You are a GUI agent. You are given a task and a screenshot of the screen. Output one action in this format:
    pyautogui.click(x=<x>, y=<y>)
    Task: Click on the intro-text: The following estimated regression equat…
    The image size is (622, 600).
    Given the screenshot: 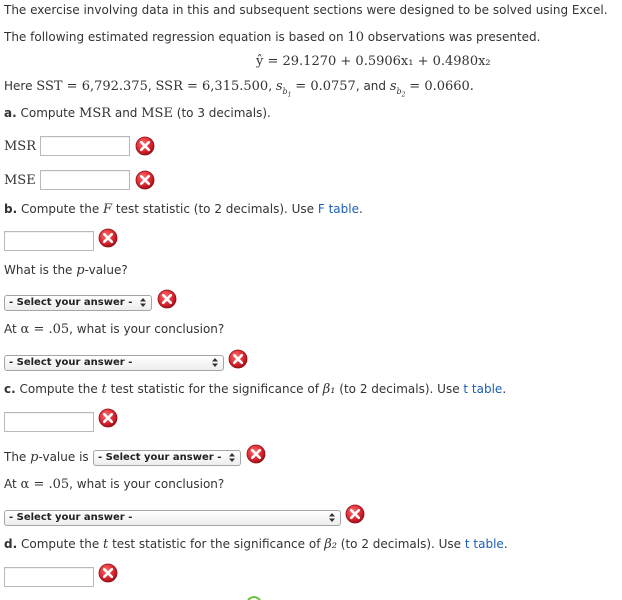 What is the action you would take?
    pyautogui.click(x=176, y=37)
    